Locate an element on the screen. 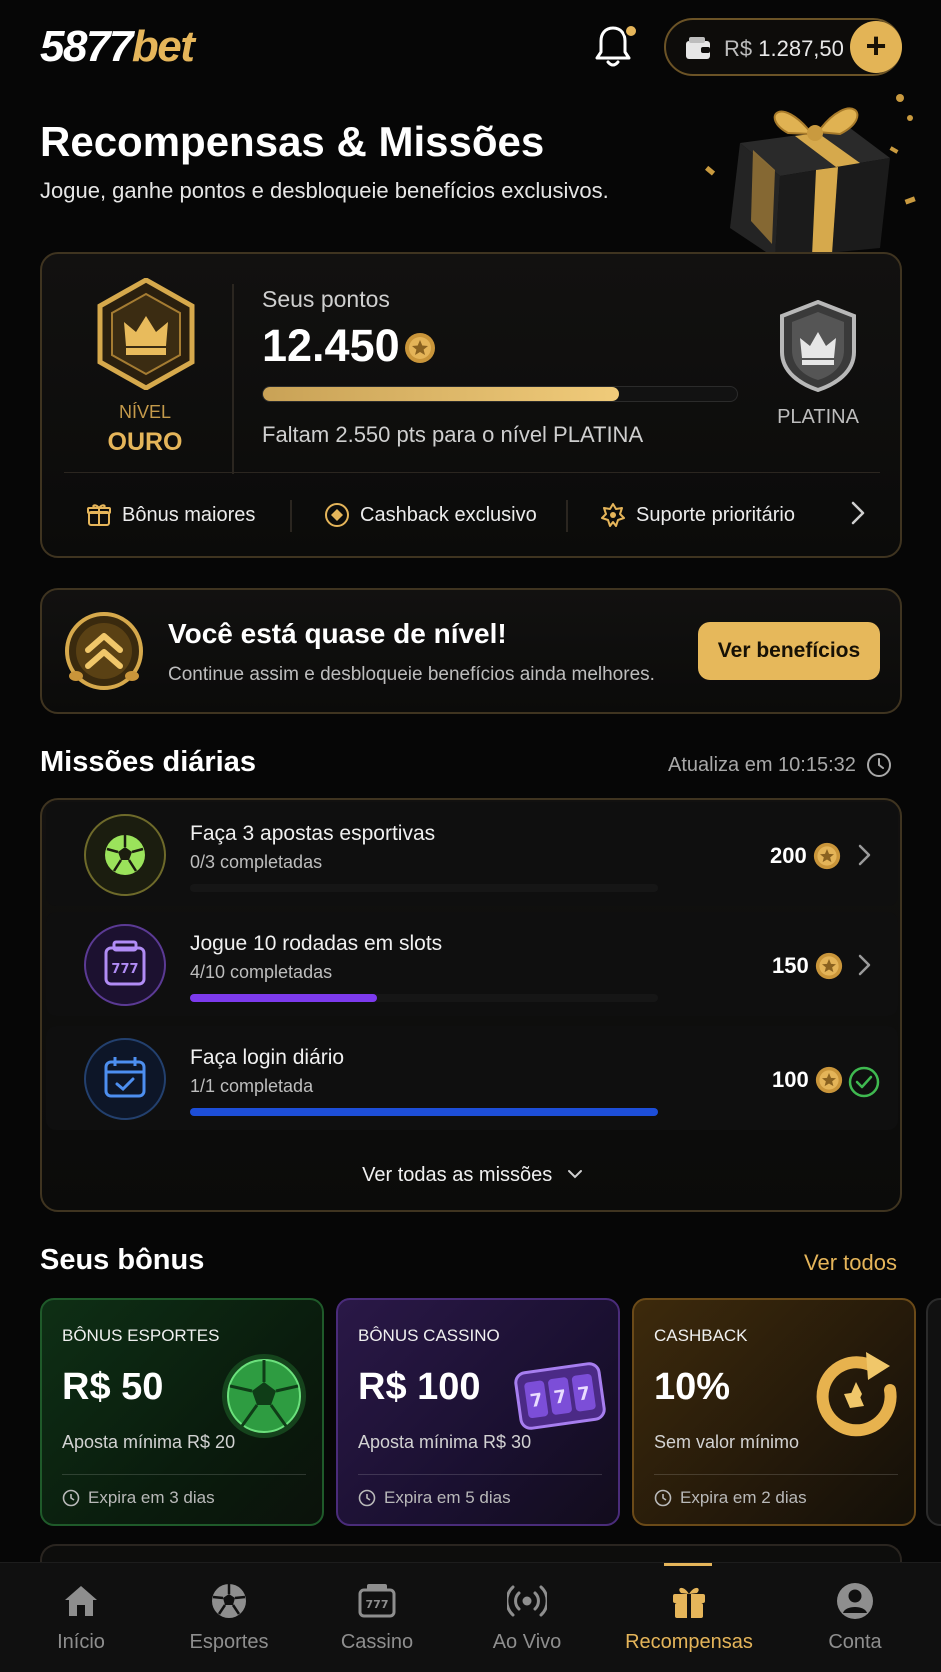  bonuses-title: Seus bônus is located at coordinates (122, 1260).